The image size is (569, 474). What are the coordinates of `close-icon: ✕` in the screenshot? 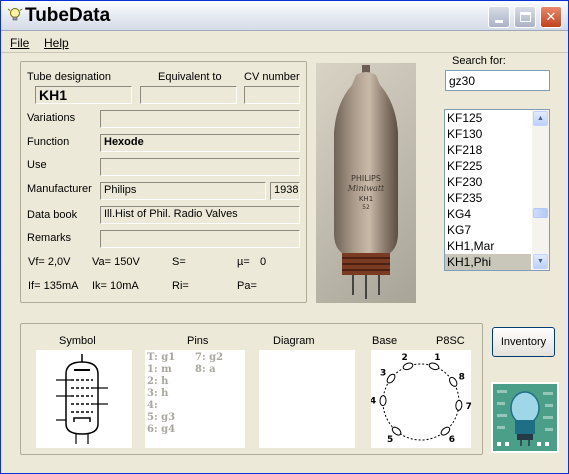 It's located at (551, 17).